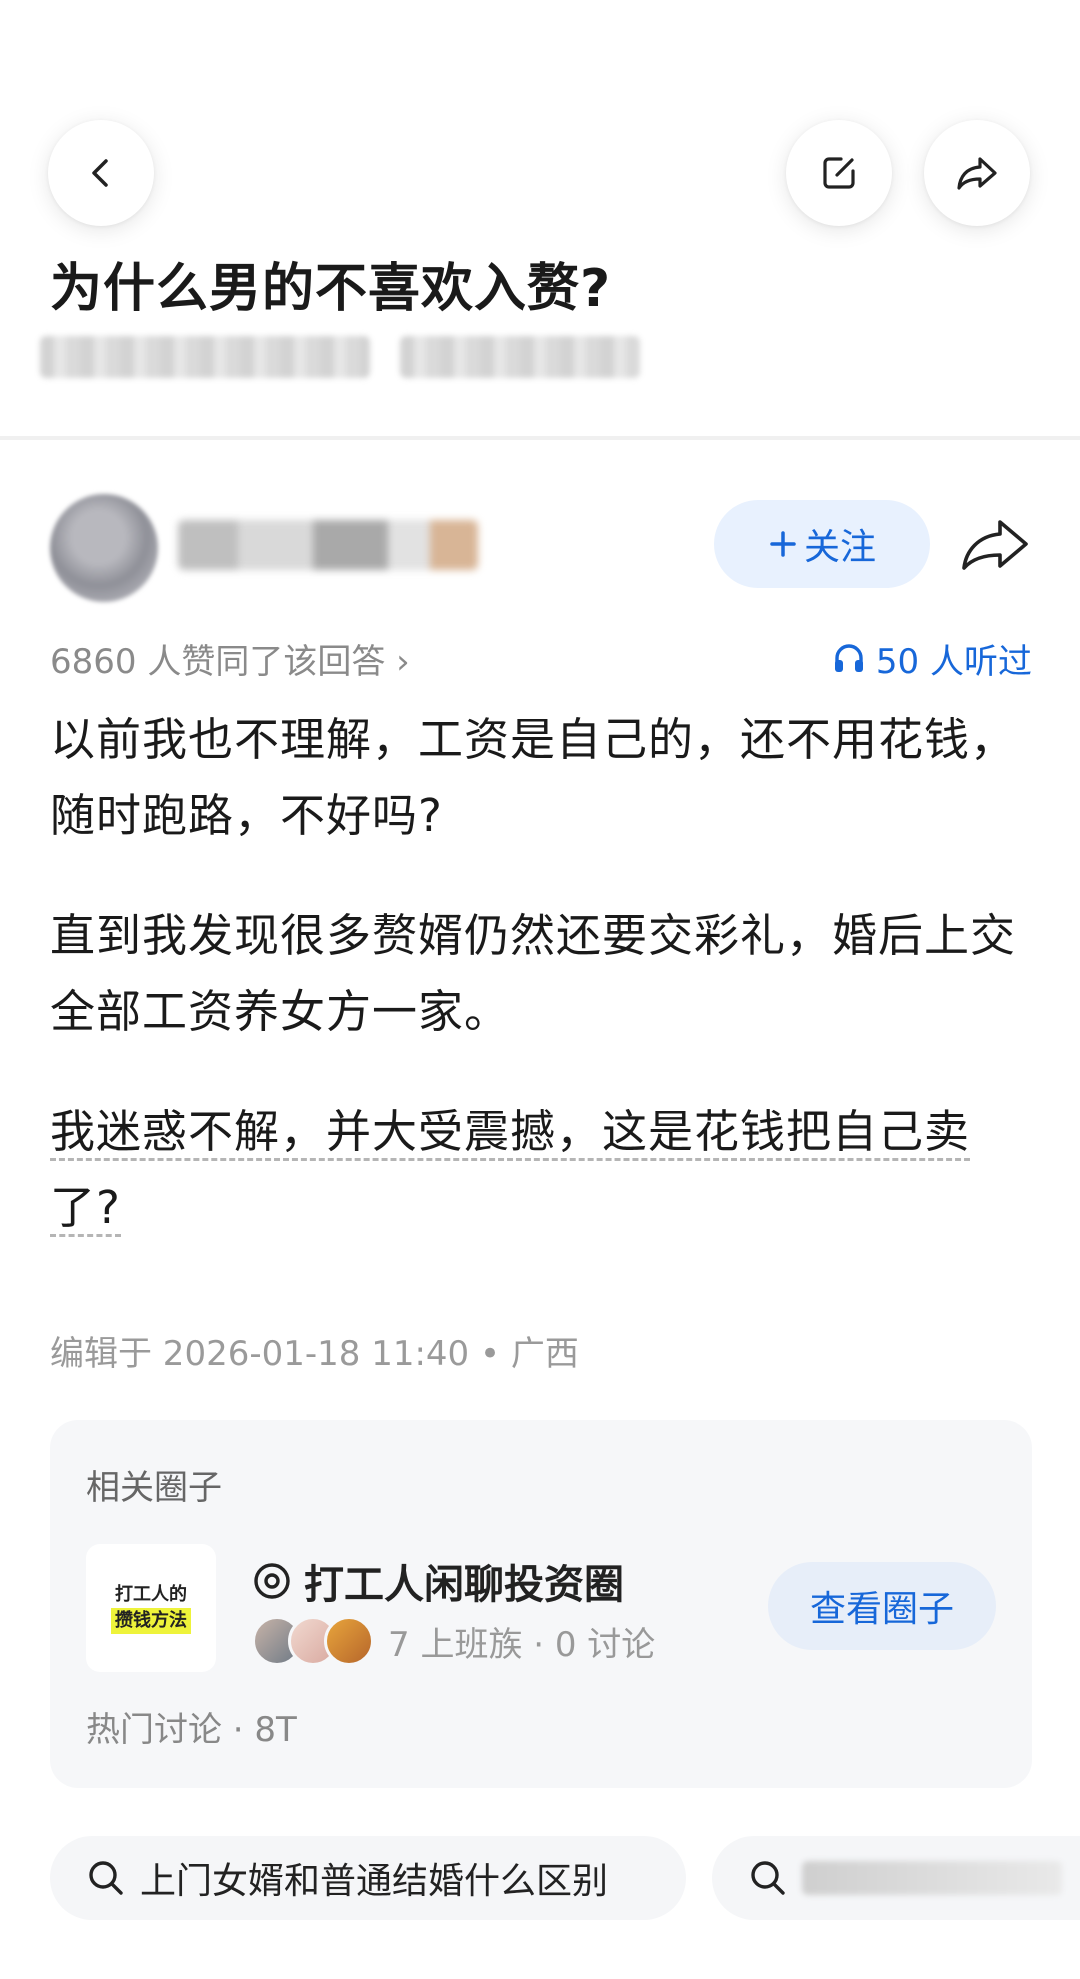 The image size is (1080, 1979). I want to click on circle-name: 打工人闲聊投资圈, so click(438, 1581).